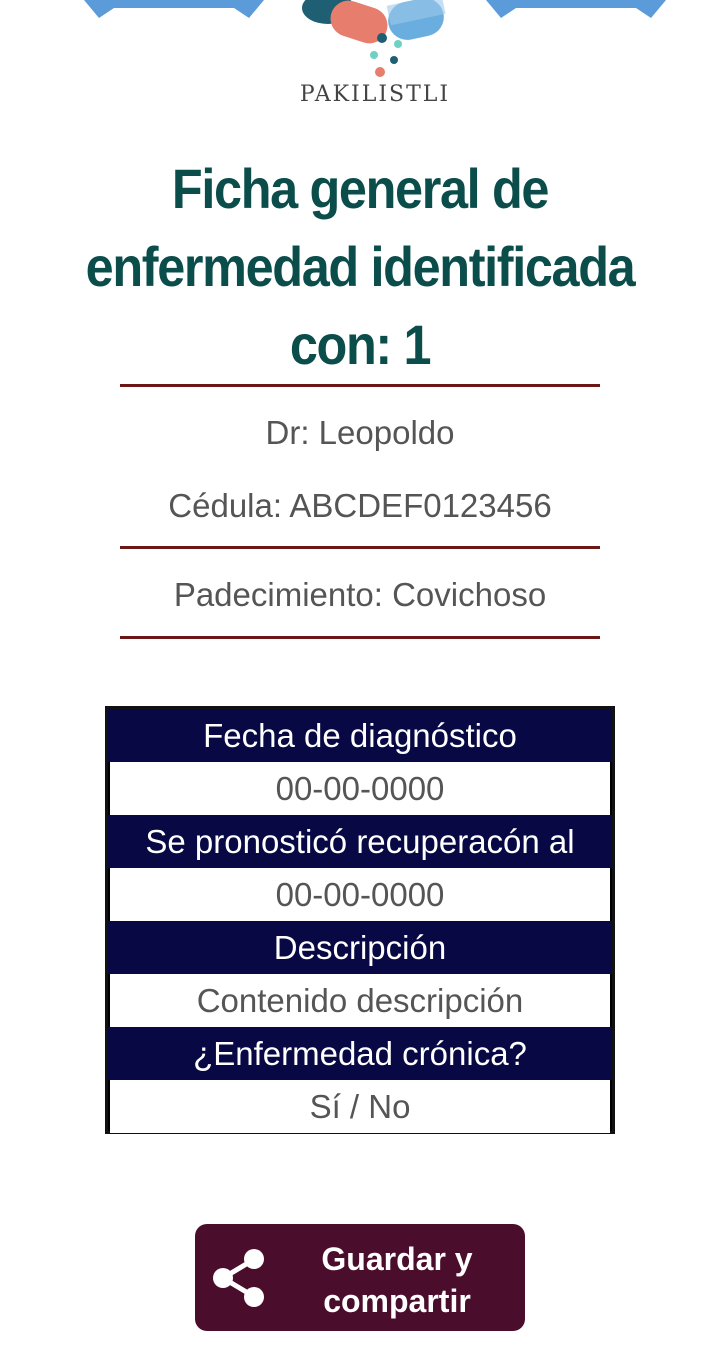 Image resolution: width=720 pixels, height=1358 pixels. I want to click on table-header-description: Descripción, so click(360, 947).